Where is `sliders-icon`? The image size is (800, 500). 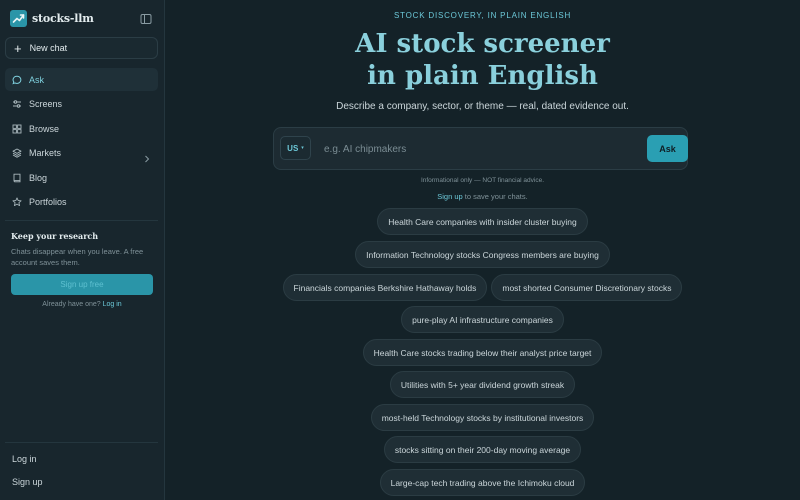
sliders-icon is located at coordinates (17, 104).